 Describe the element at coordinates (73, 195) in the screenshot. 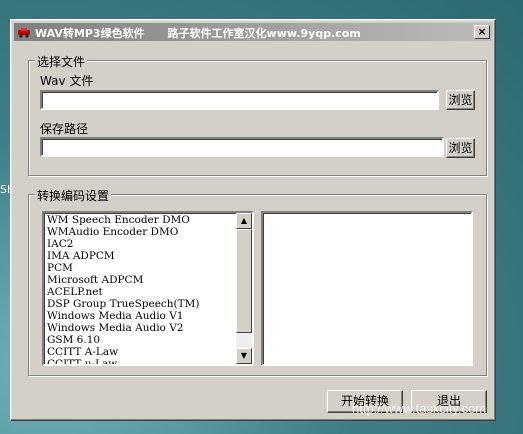

I see `codec-settings-legend: 转换编码设置` at that location.